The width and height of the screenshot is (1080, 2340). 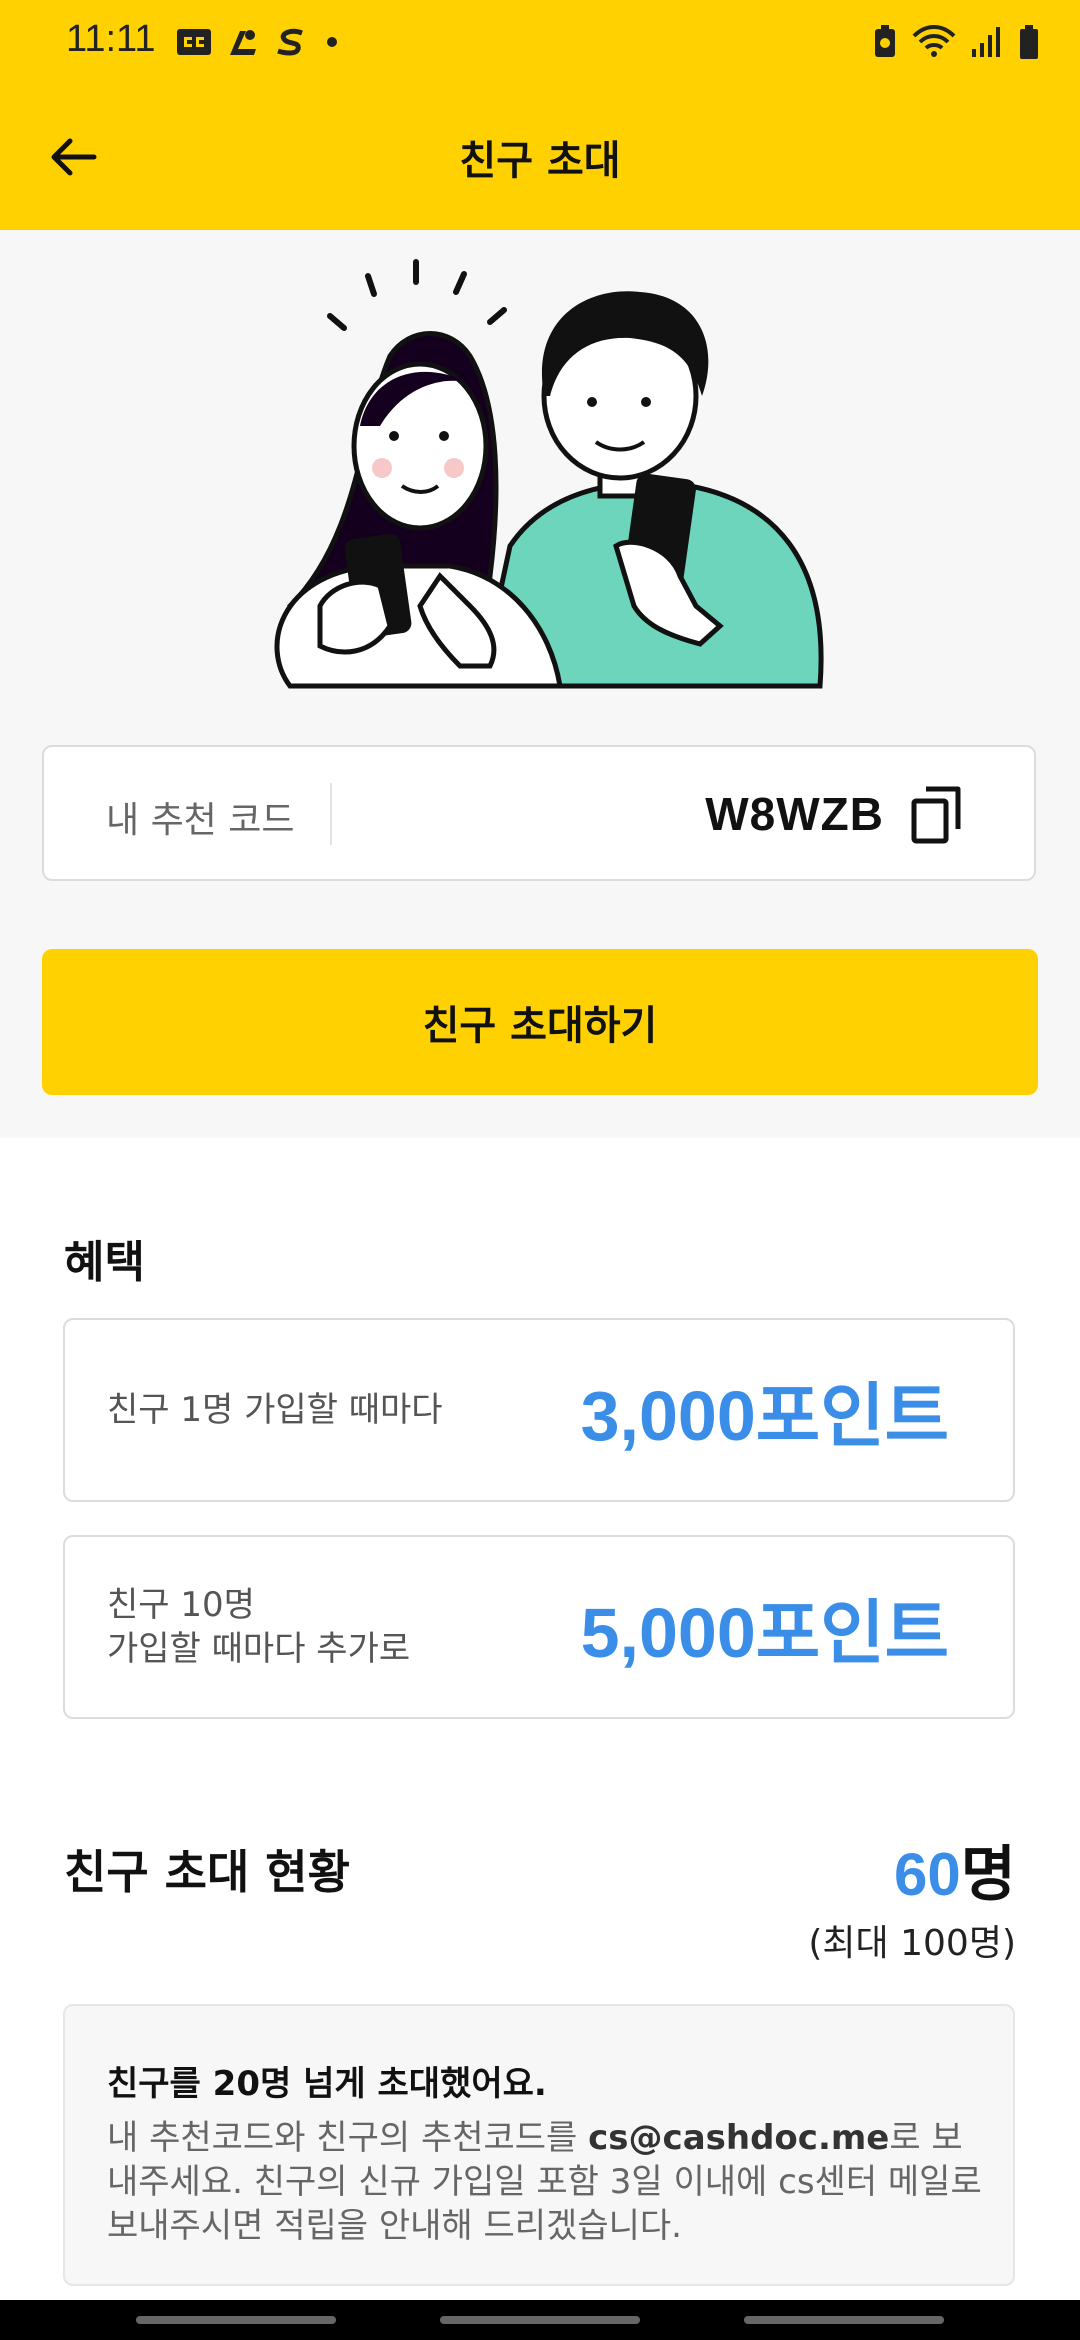 I want to click on recent-apps-button, so click(x=236, y=2320).